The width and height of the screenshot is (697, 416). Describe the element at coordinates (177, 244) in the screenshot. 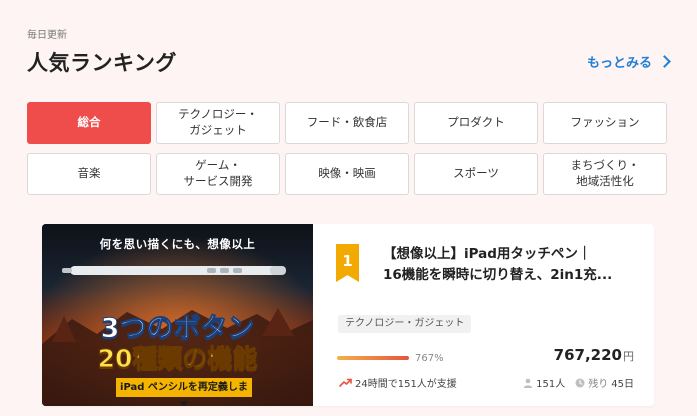

I see `thumbnail-tagline: 何を思い描くにも、想像以上` at that location.